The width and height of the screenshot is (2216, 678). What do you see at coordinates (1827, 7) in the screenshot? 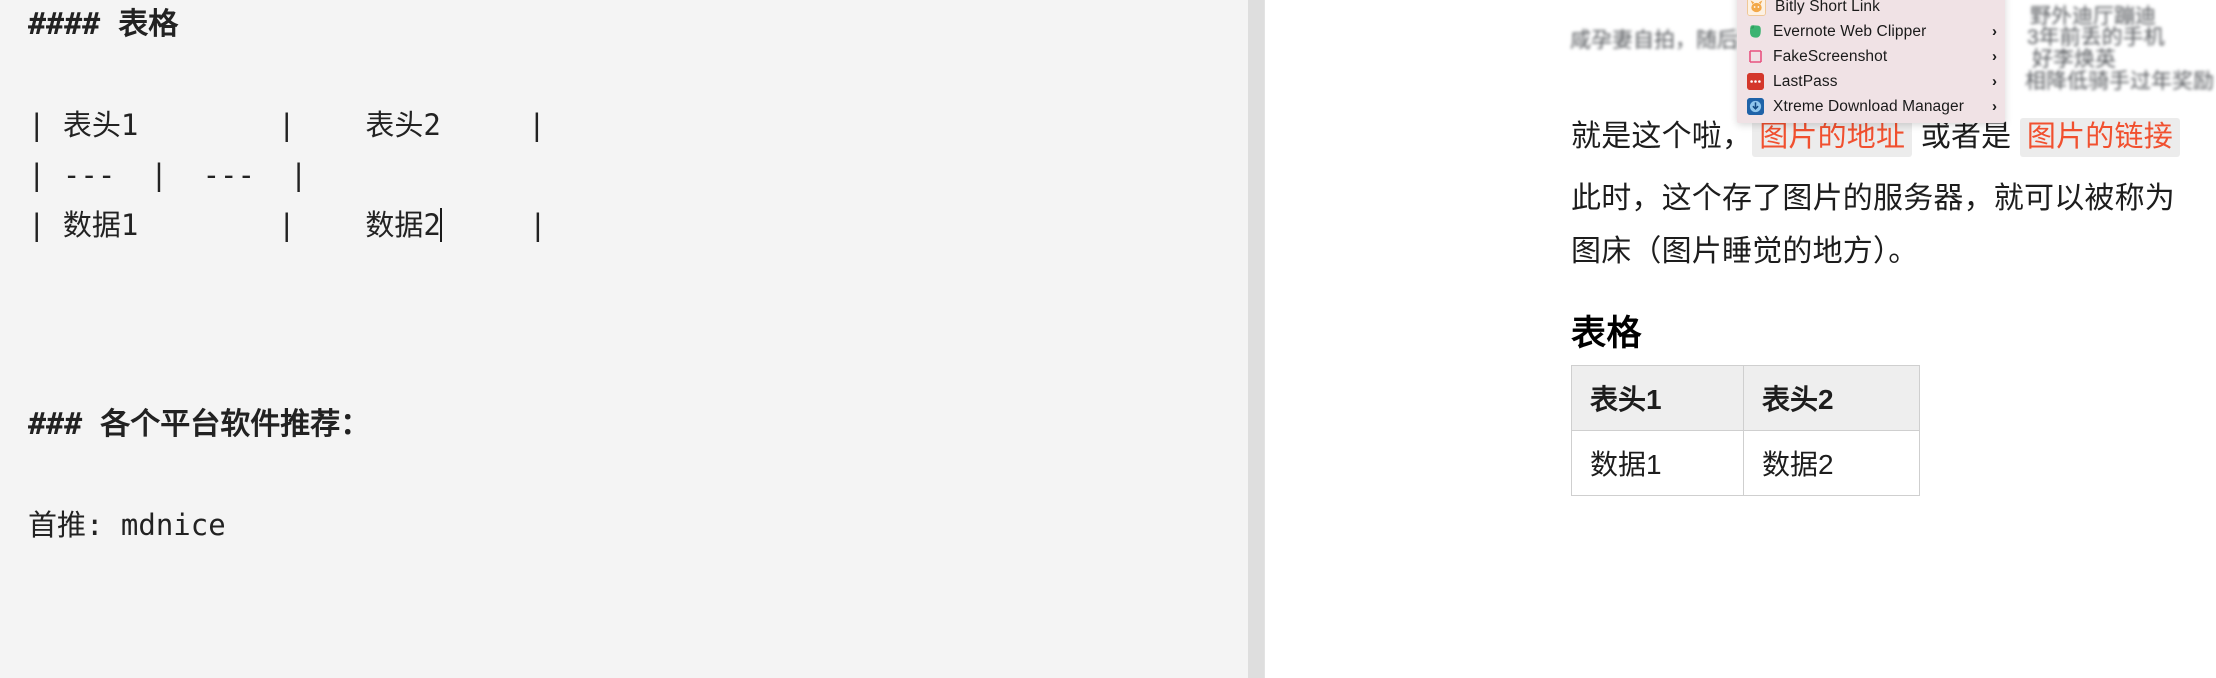
I see `menu-item-label: Bitly Short Link` at bounding box center [1827, 7].